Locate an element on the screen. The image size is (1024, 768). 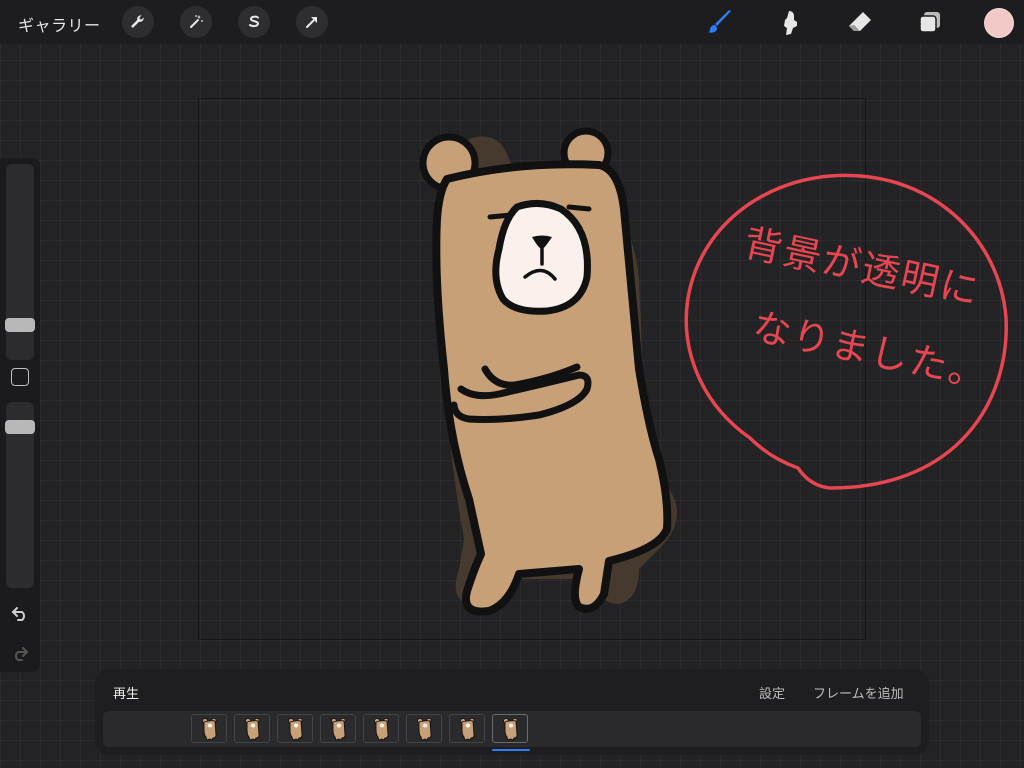
selection-icon is located at coordinates (254, 22).